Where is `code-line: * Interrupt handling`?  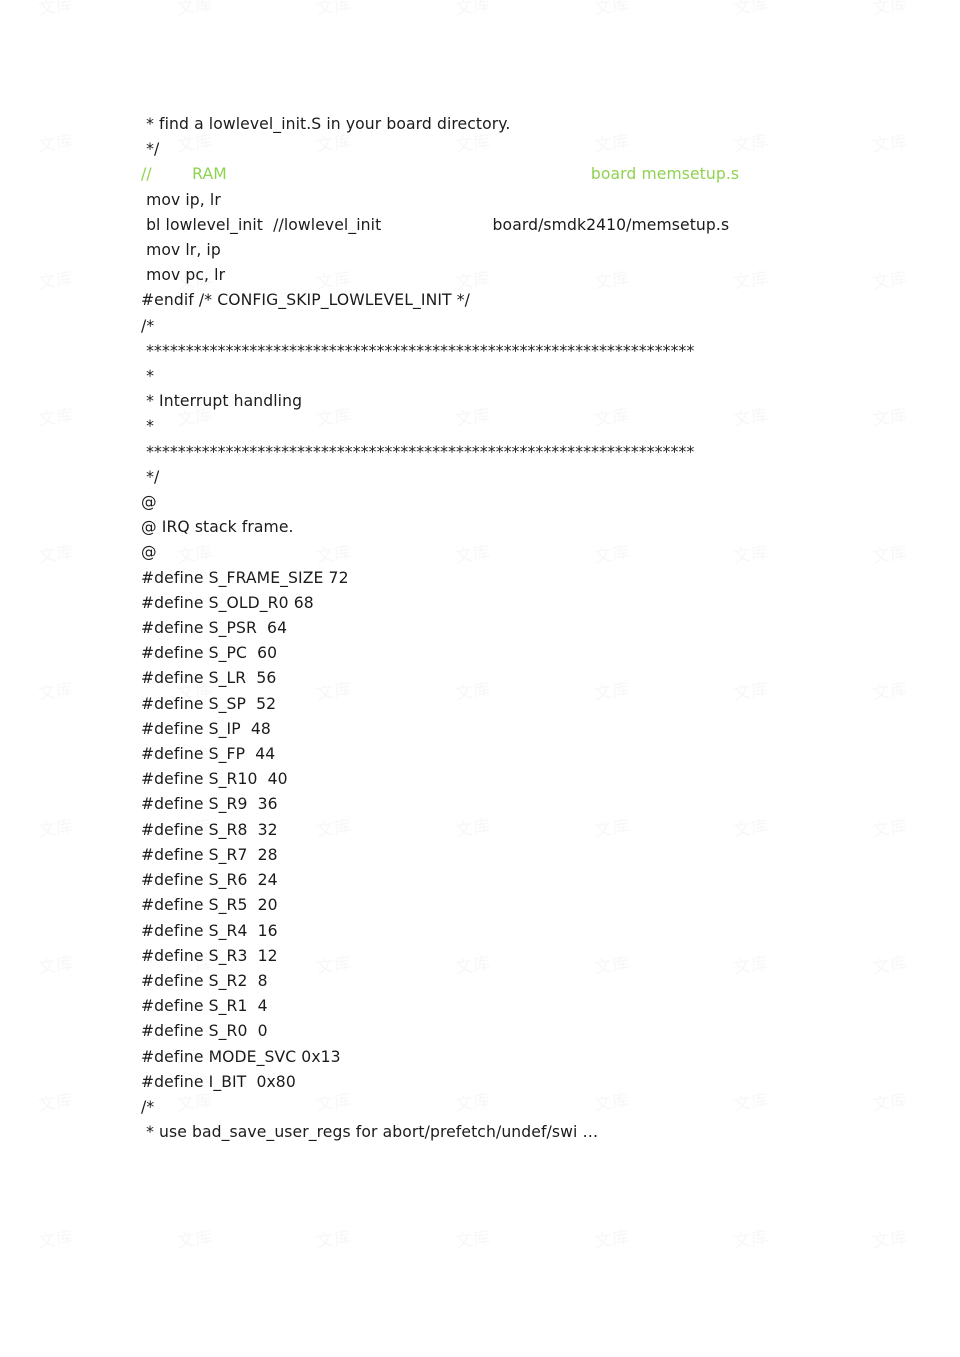 code-line: * Interrupt handling is located at coordinates (222, 401).